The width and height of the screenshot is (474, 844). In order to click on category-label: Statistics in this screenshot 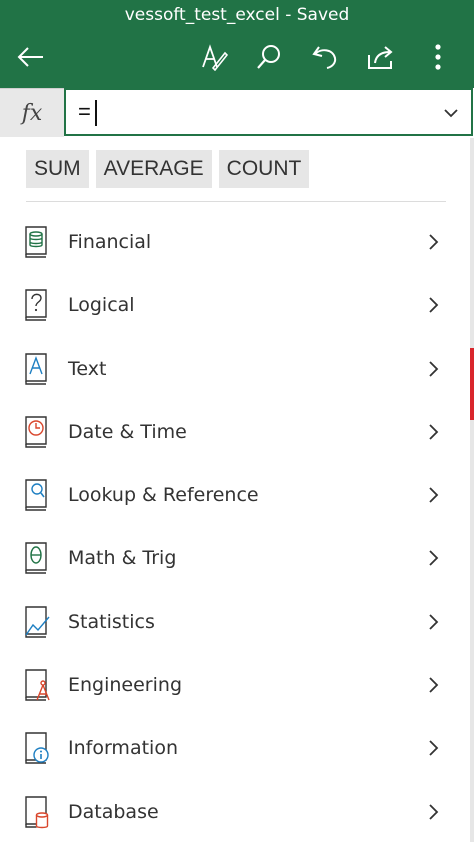, I will do `click(111, 621)`.